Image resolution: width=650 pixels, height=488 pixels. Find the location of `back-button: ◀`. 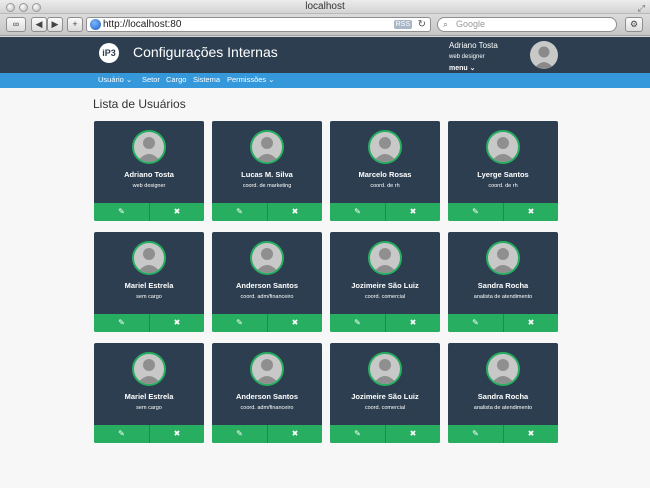

back-button: ◀ is located at coordinates (39, 24).